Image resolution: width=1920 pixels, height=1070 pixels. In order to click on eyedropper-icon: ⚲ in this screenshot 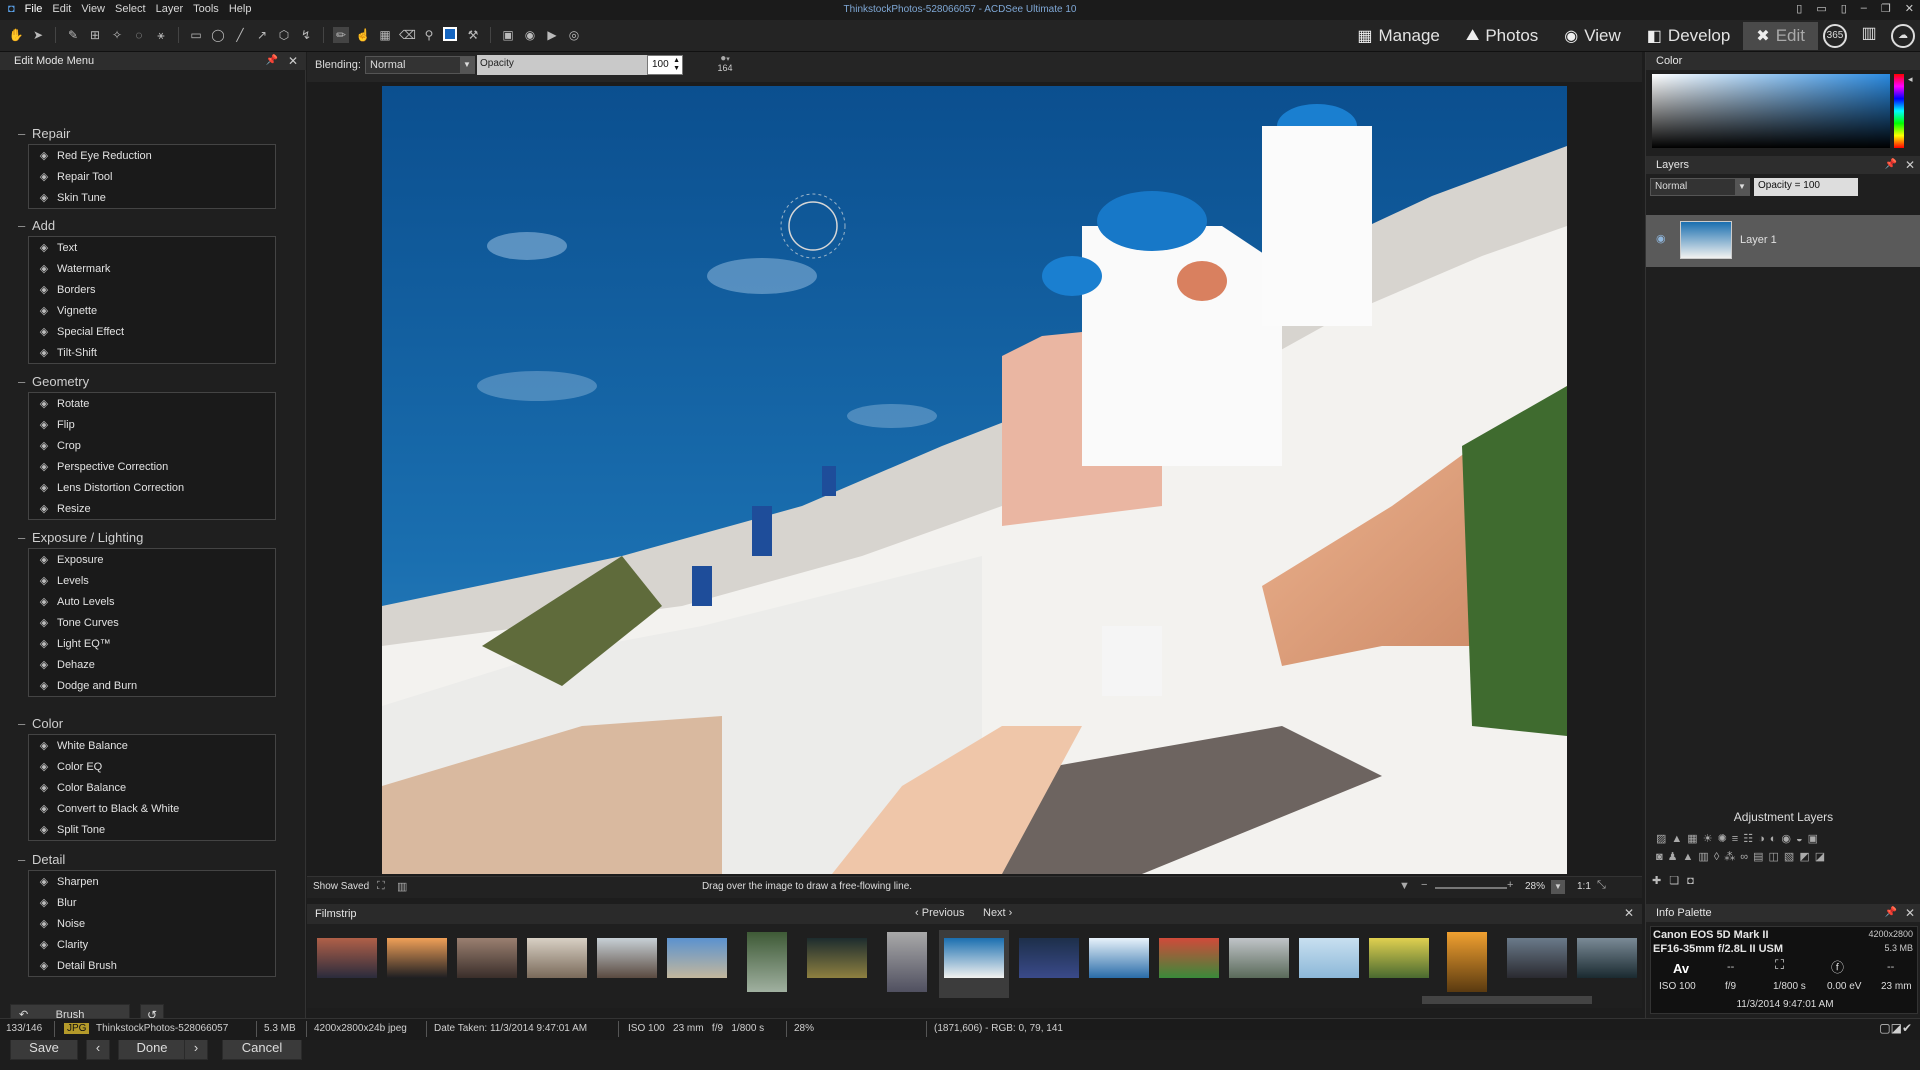, I will do `click(429, 35)`.